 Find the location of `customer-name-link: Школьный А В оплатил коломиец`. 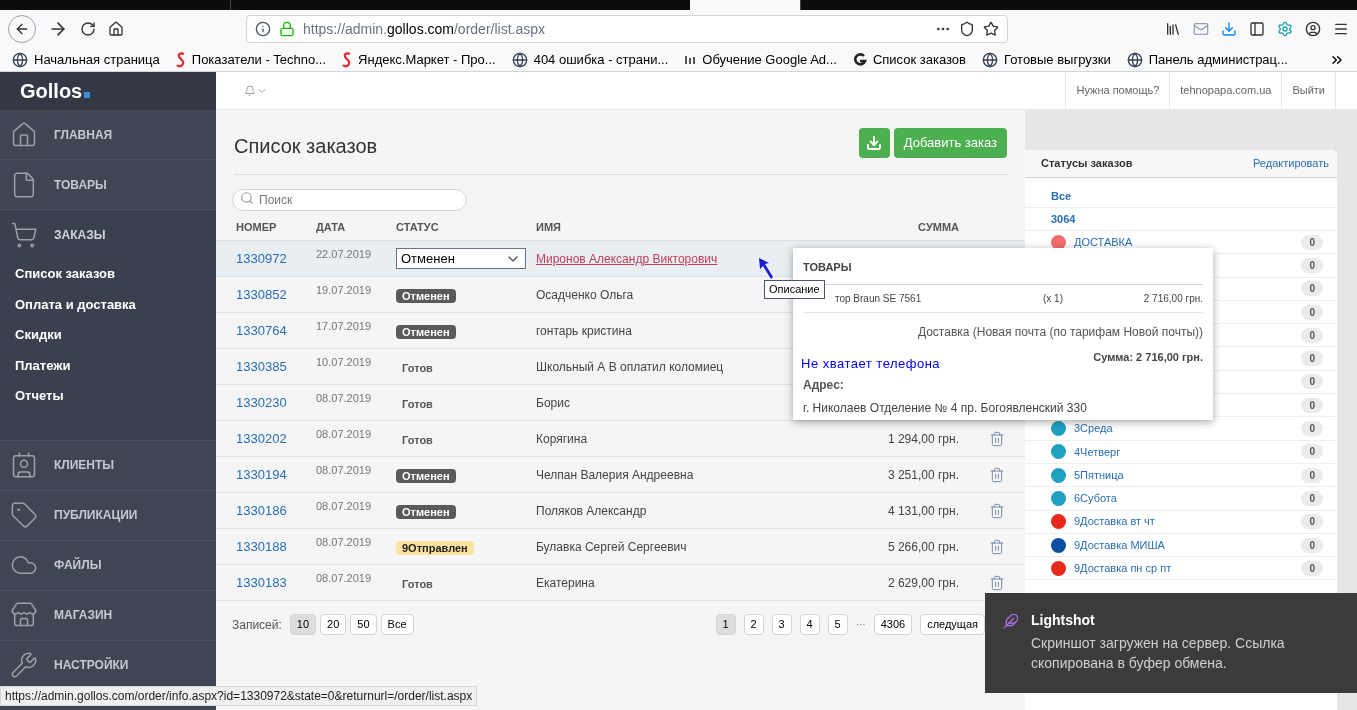

customer-name-link: Школьный А В оплатил коломиец is located at coordinates (630, 366).